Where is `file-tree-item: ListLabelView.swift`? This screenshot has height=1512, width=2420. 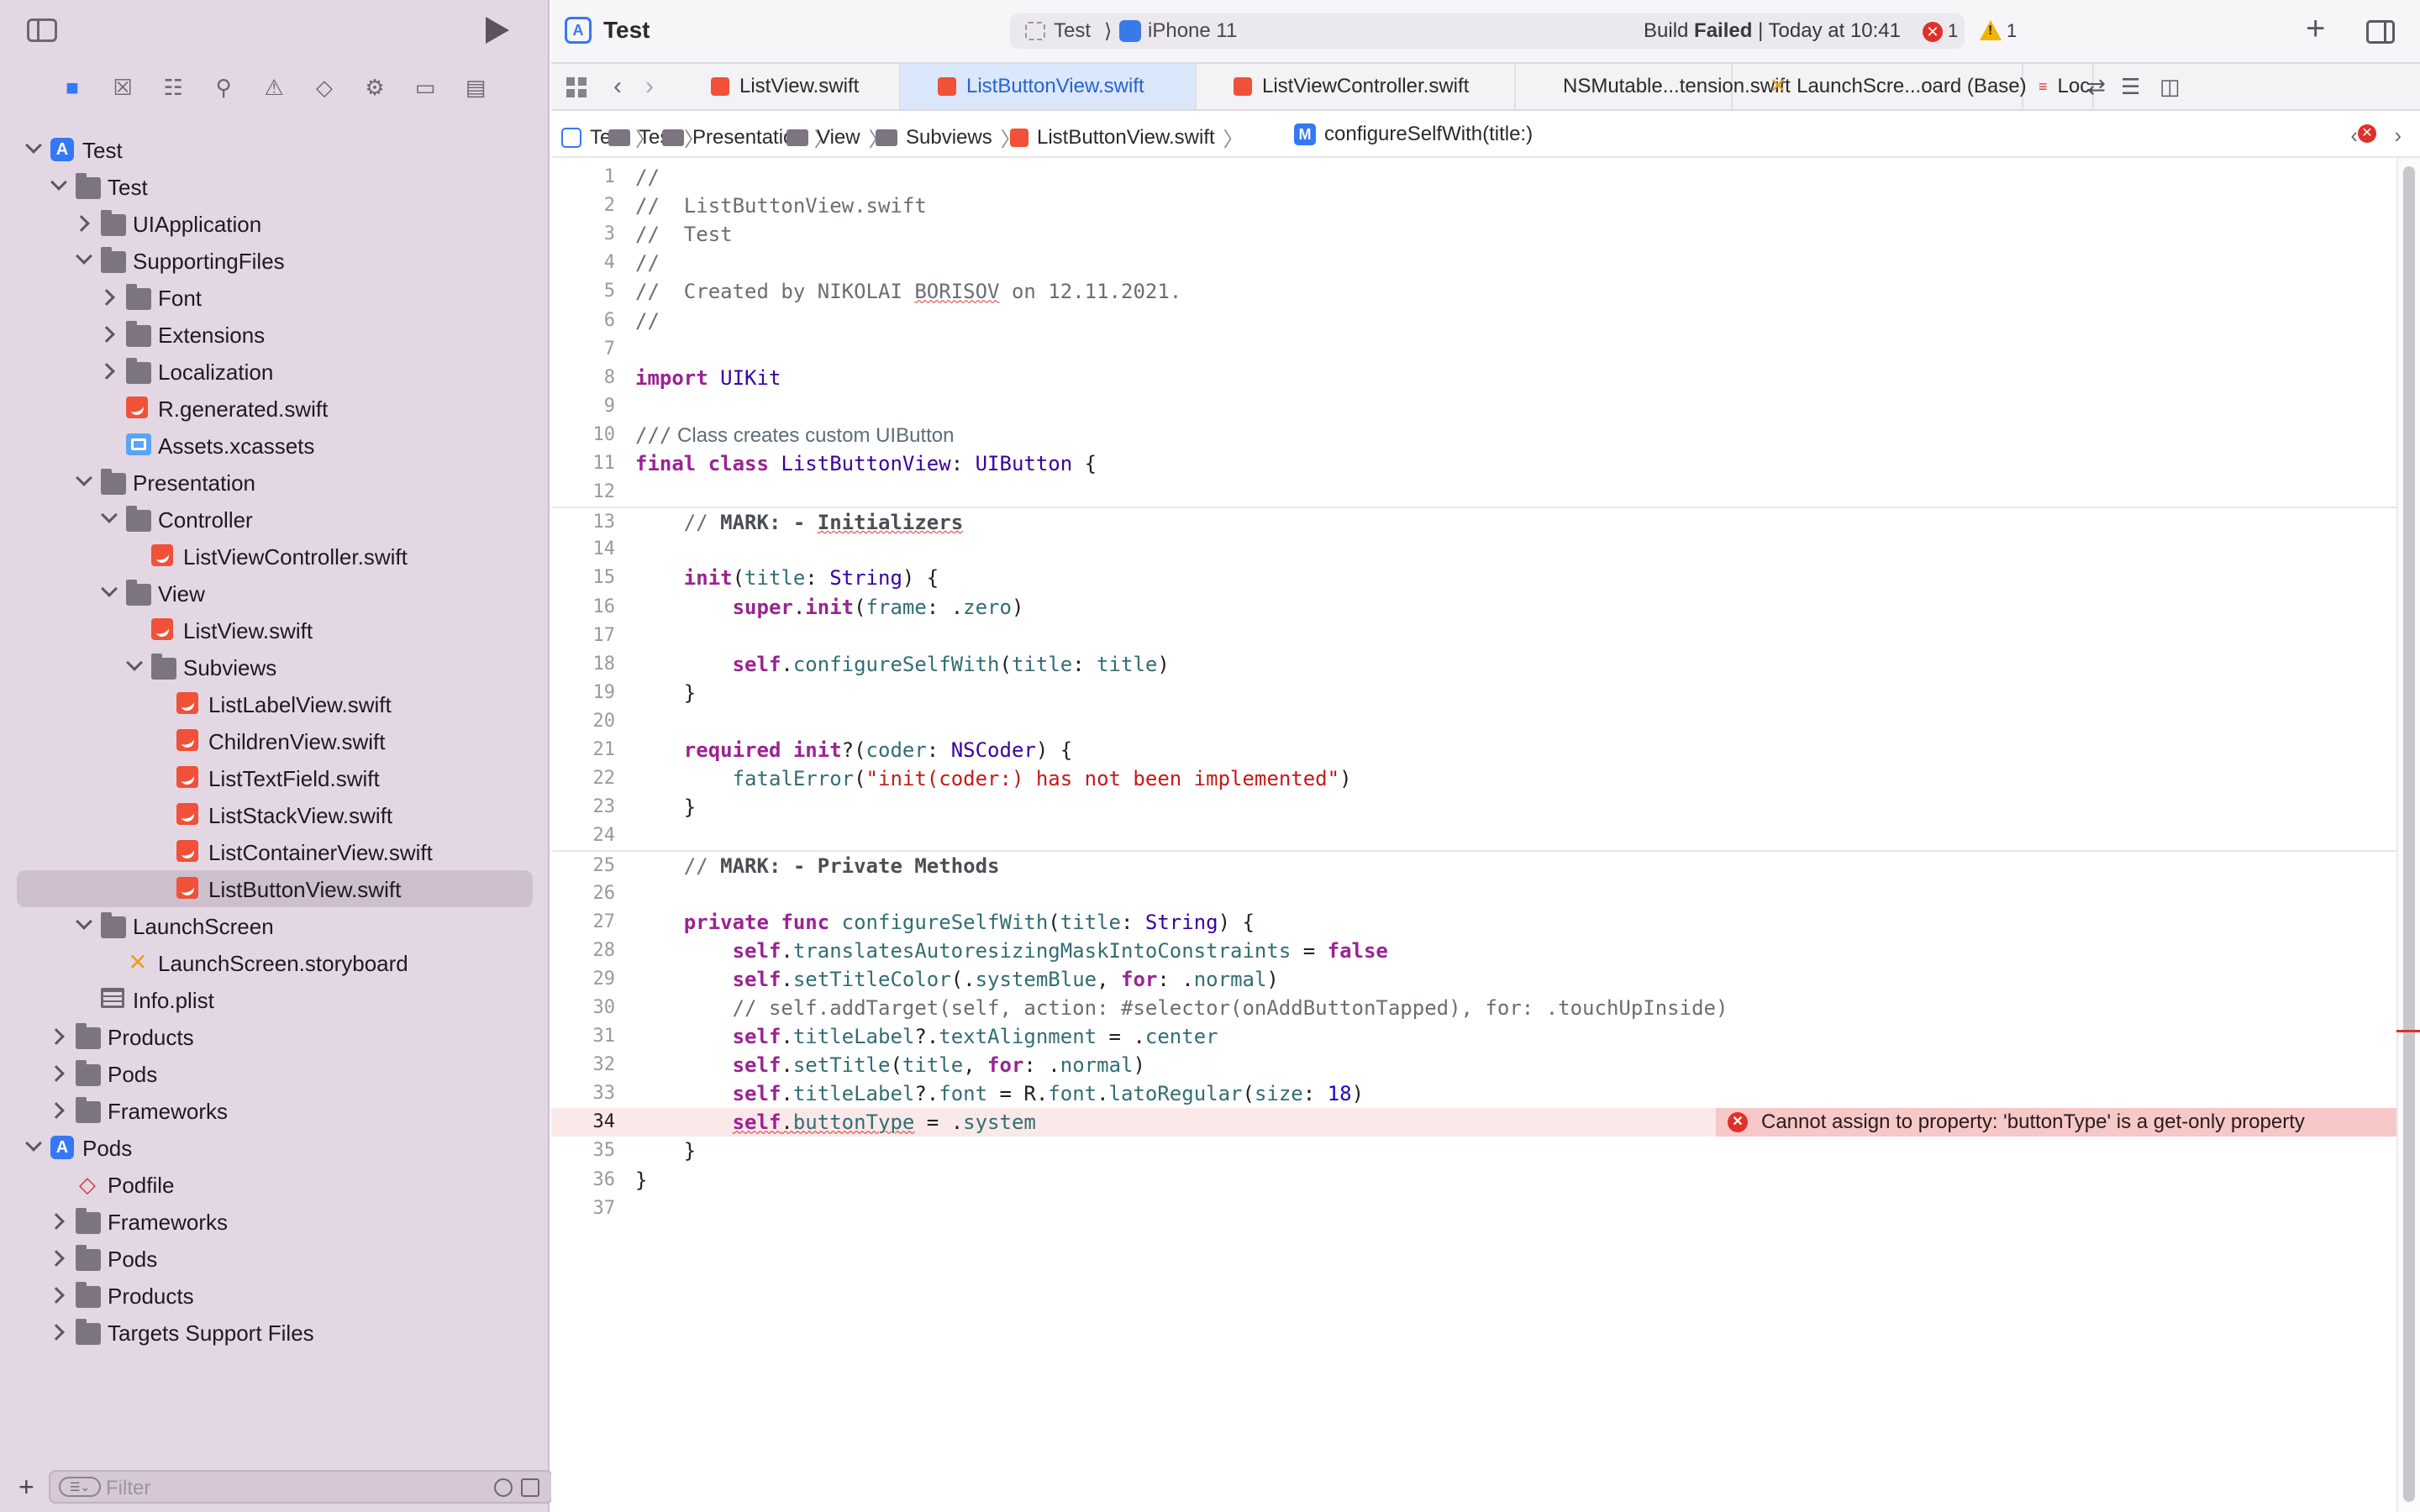
file-tree-item: ListLabelView.swift is located at coordinates (275, 703).